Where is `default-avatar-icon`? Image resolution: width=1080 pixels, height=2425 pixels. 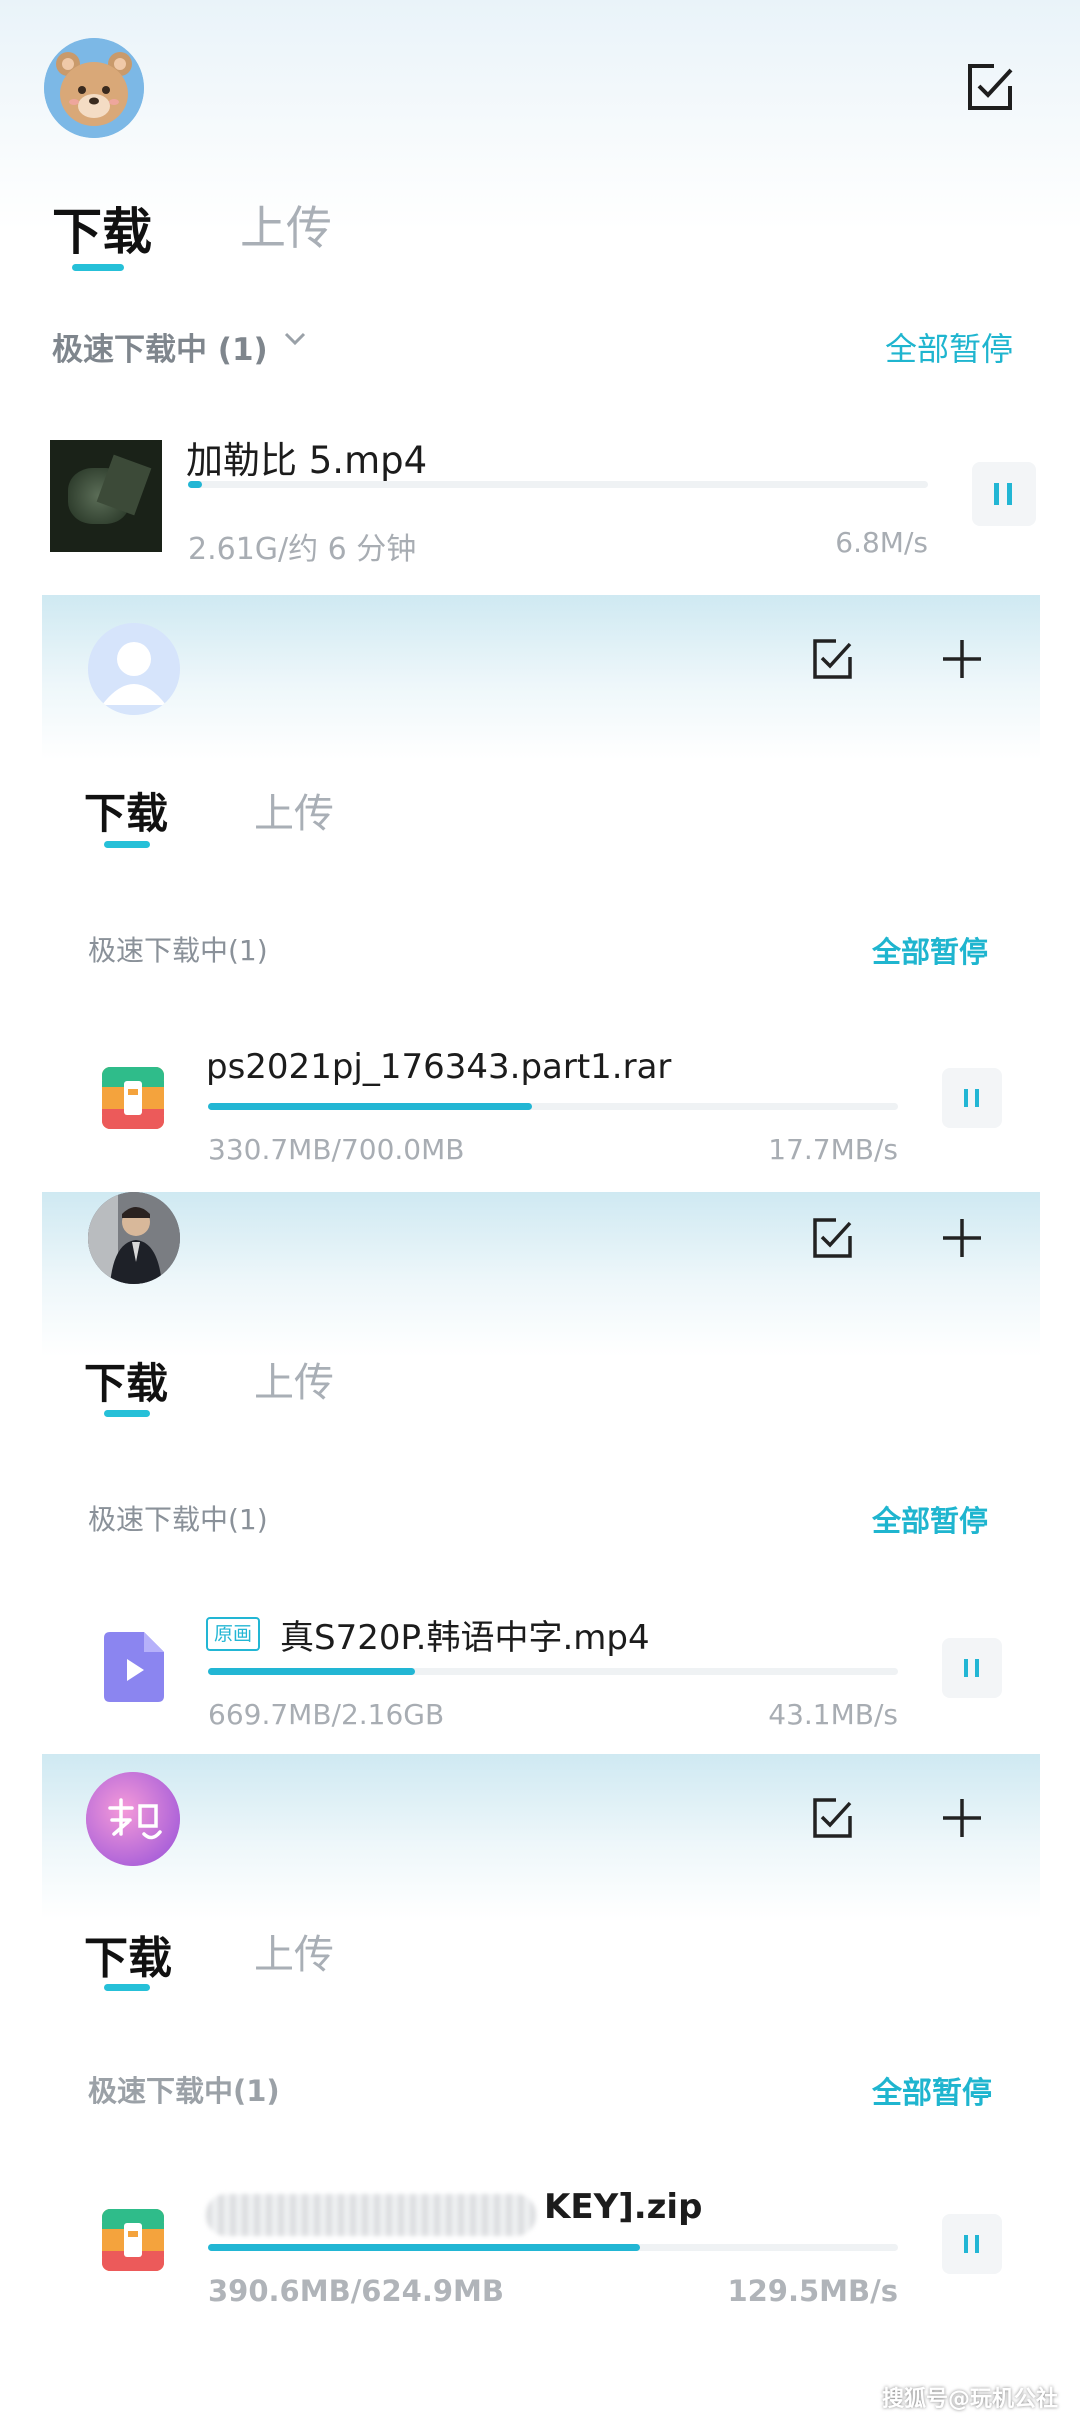
default-avatar-icon is located at coordinates (134, 669).